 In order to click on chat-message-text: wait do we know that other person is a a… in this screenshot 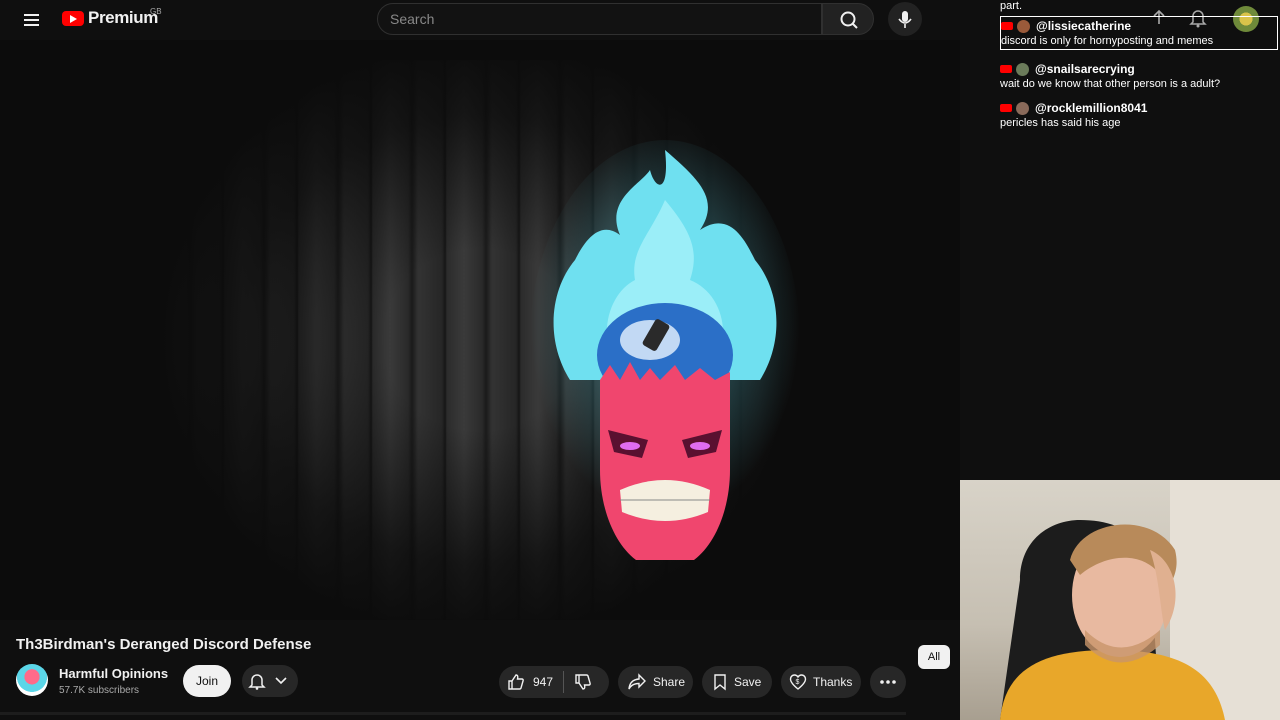, I will do `click(1110, 84)`.